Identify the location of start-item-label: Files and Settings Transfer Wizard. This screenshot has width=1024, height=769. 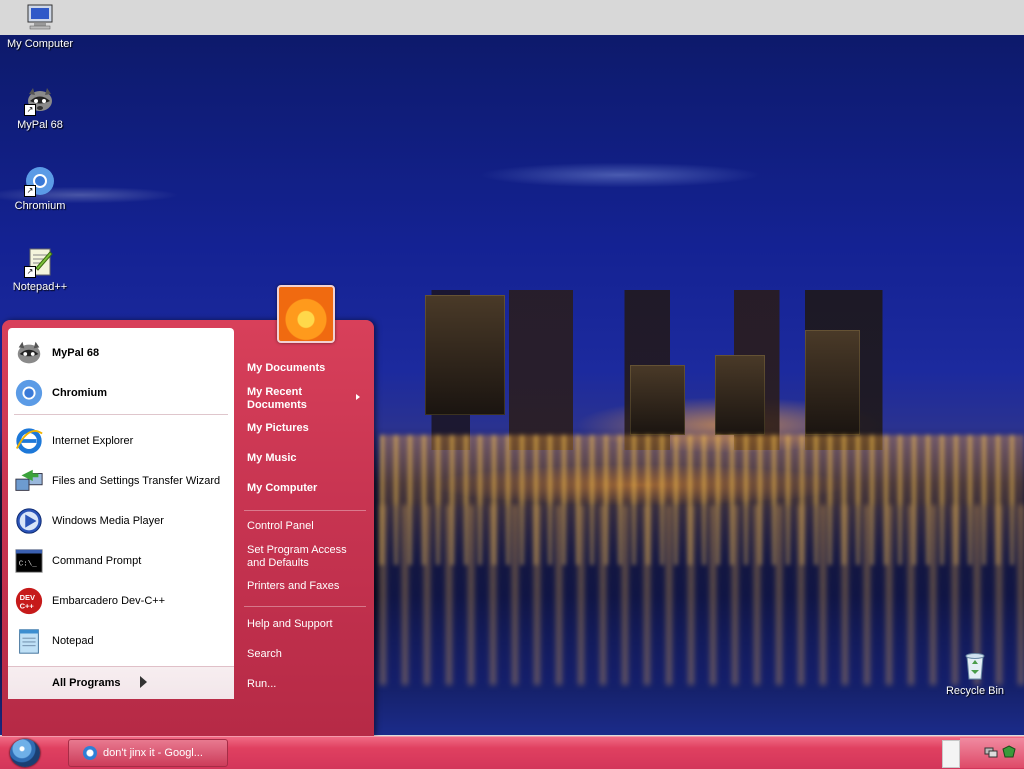
(136, 481).